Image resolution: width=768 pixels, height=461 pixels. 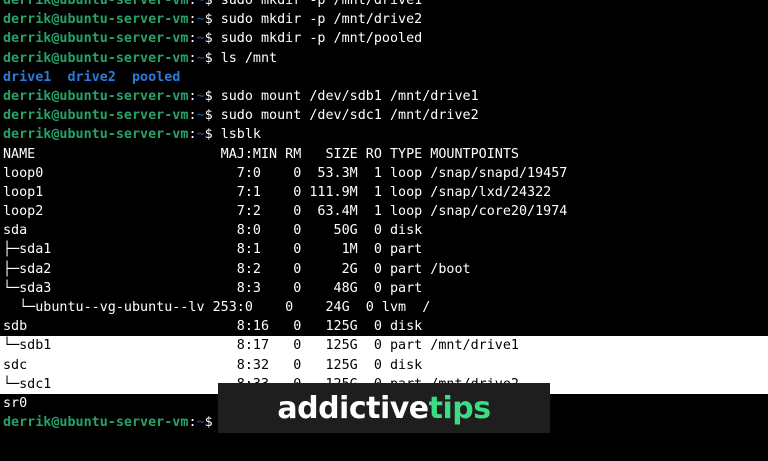 What do you see at coordinates (261, 154) in the screenshot?
I see `output-text: NAME MAJ:MIN RM SIZE RO TYPE MOUNTPOINTS` at bounding box center [261, 154].